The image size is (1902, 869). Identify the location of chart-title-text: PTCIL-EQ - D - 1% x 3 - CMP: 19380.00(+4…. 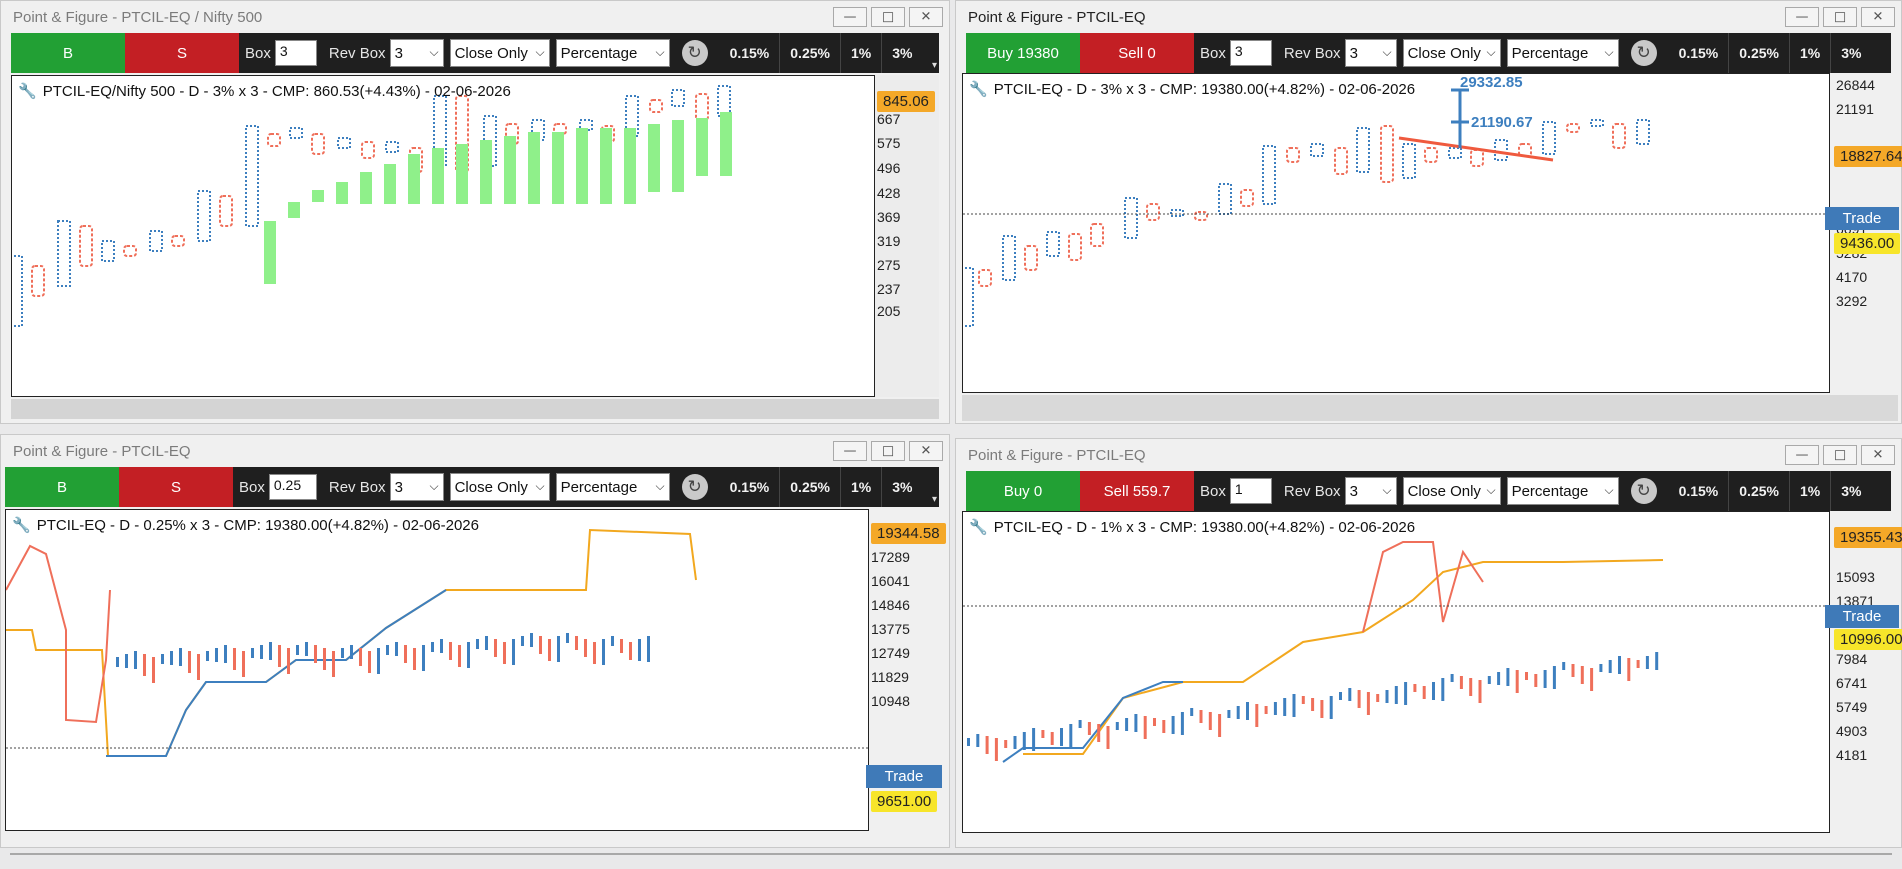
(1204, 527).